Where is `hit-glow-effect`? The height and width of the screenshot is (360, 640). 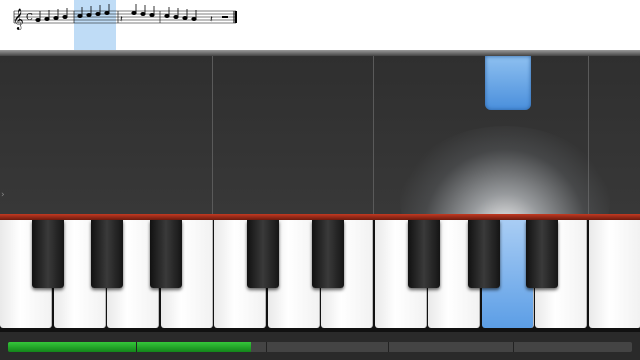 hit-glow-effect is located at coordinates (505, 170).